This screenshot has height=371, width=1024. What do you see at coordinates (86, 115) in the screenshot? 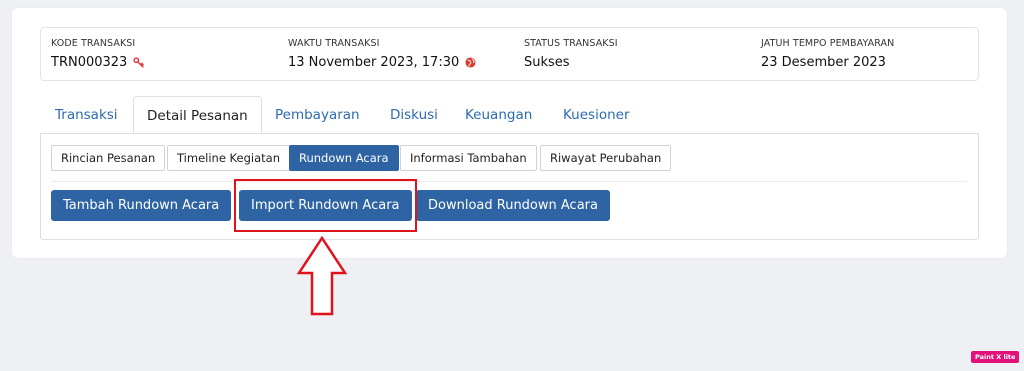
I see `tab-transaksi: Transaksi` at bounding box center [86, 115].